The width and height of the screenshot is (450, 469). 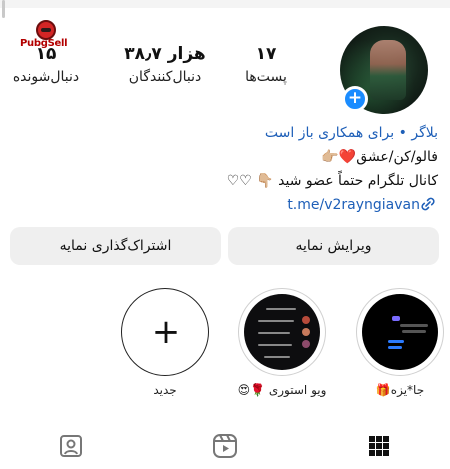 What do you see at coordinates (428, 204) in the screenshot?
I see `link-icon` at bounding box center [428, 204].